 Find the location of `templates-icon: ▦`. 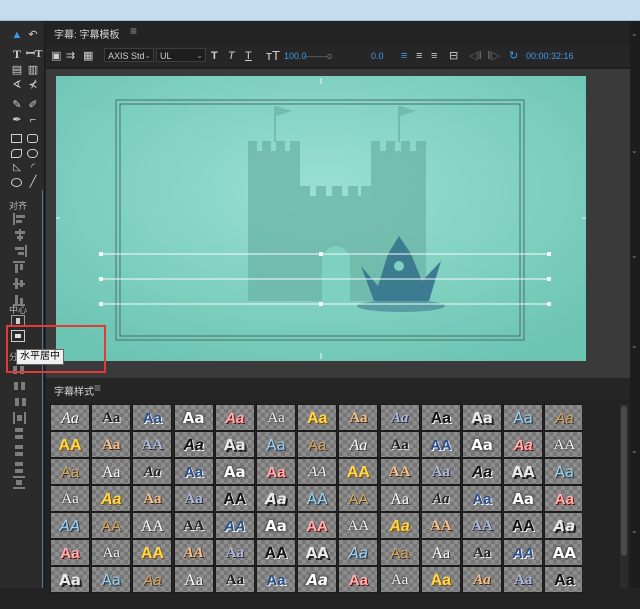

templates-icon: ▦ is located at coordinates (88, 56).